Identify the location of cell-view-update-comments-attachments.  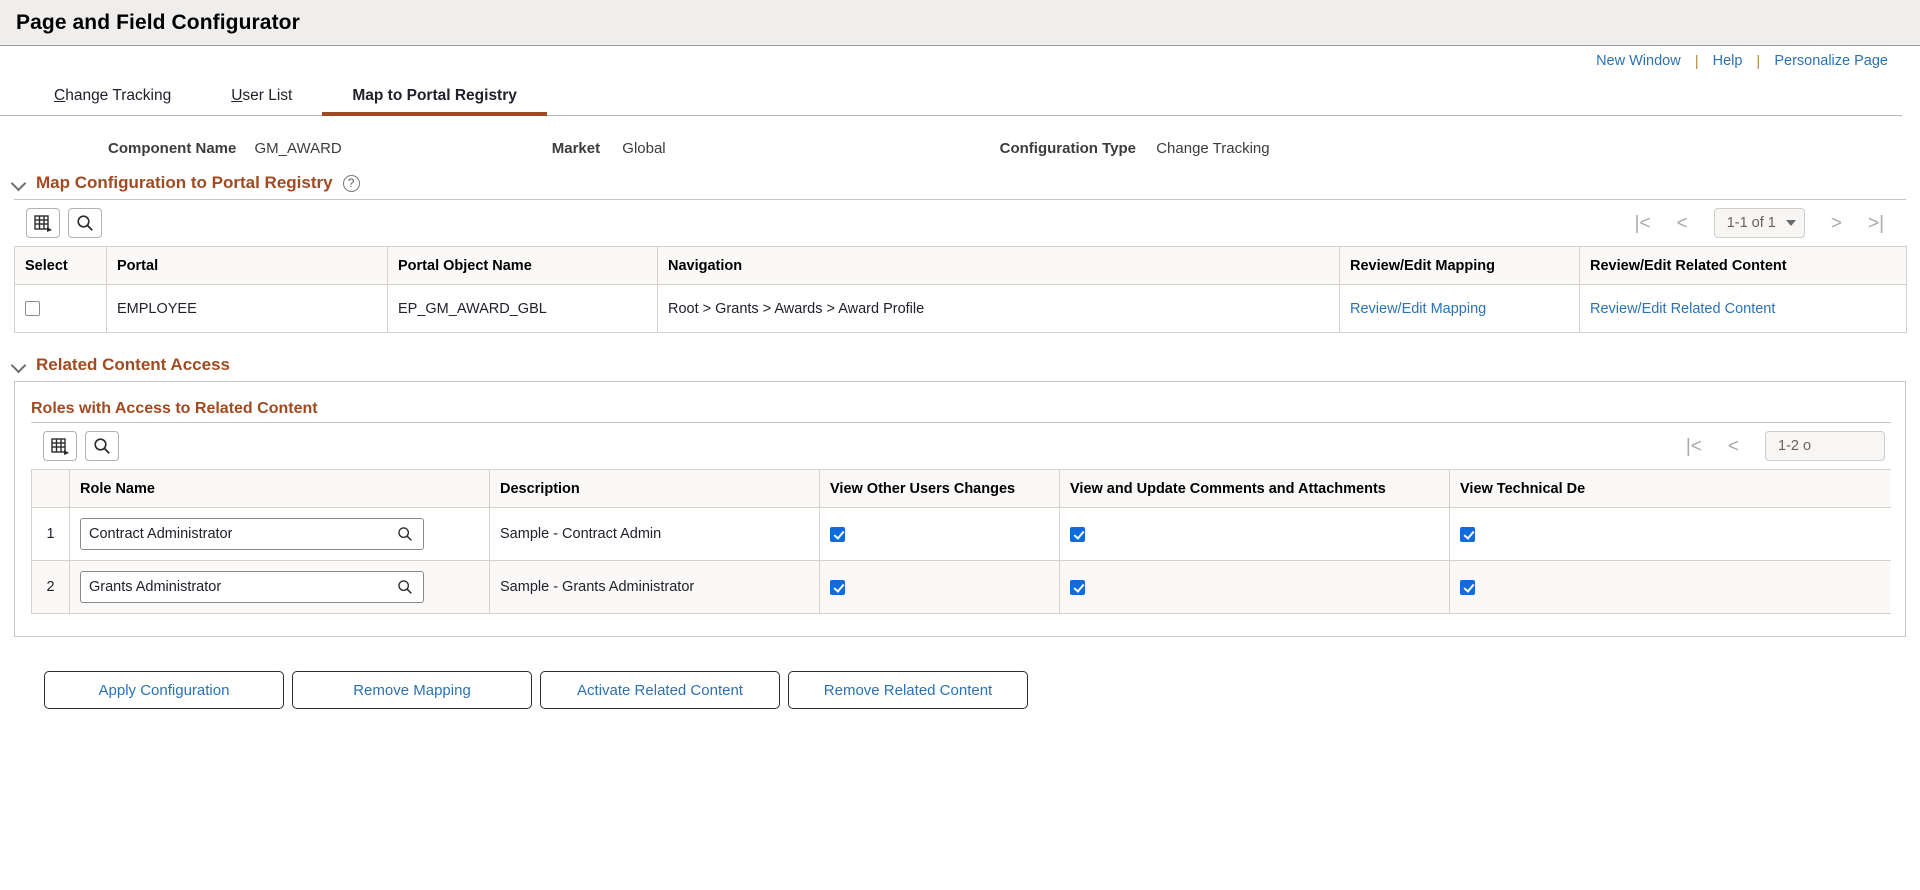
(1254, 587).